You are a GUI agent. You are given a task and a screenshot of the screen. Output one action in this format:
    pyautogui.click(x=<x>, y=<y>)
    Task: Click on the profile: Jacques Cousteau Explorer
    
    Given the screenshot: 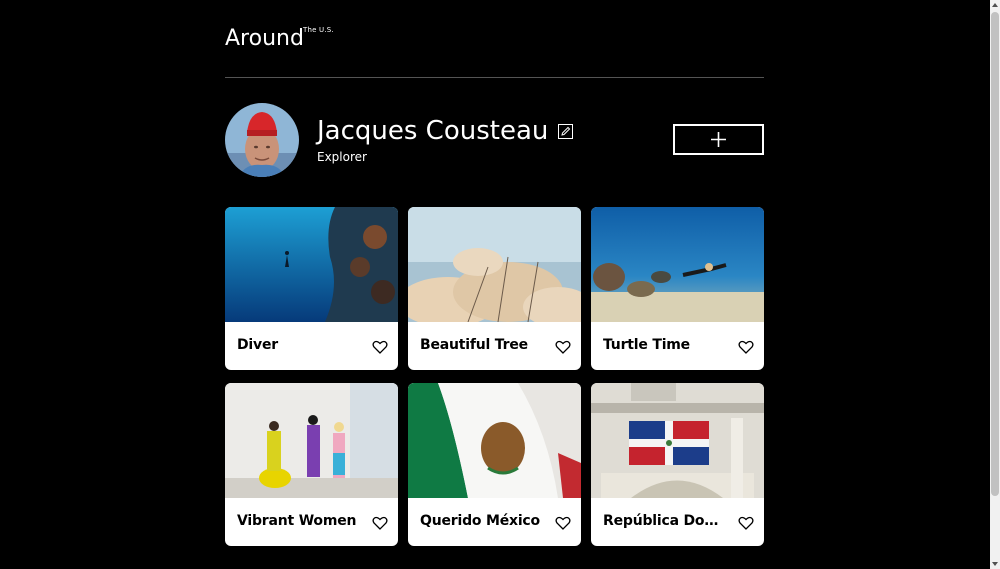 What is the action you would take?
    pyautogui.click(x=494, y=142)
    